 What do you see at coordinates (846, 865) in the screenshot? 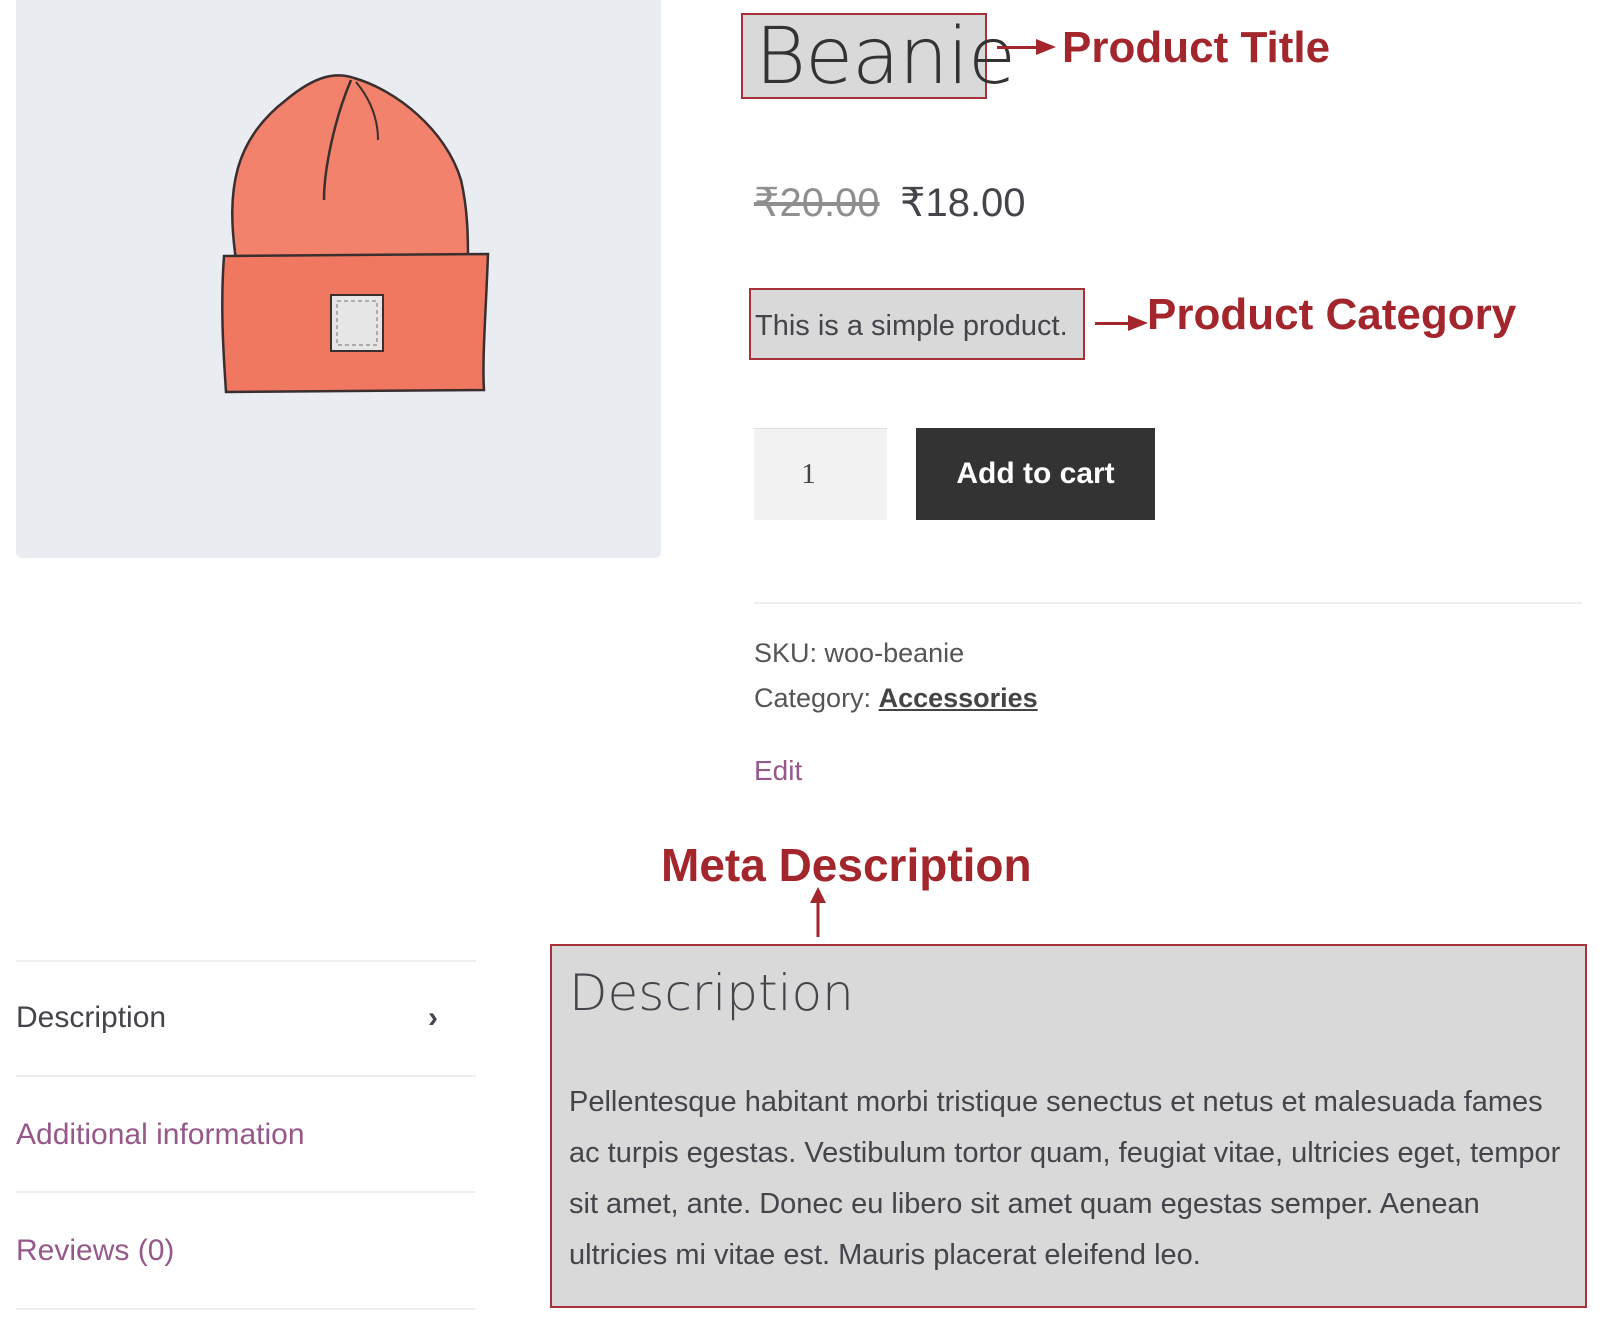
I see `annotation-meta-description: Meta Description` at bounding box center [846, 865].